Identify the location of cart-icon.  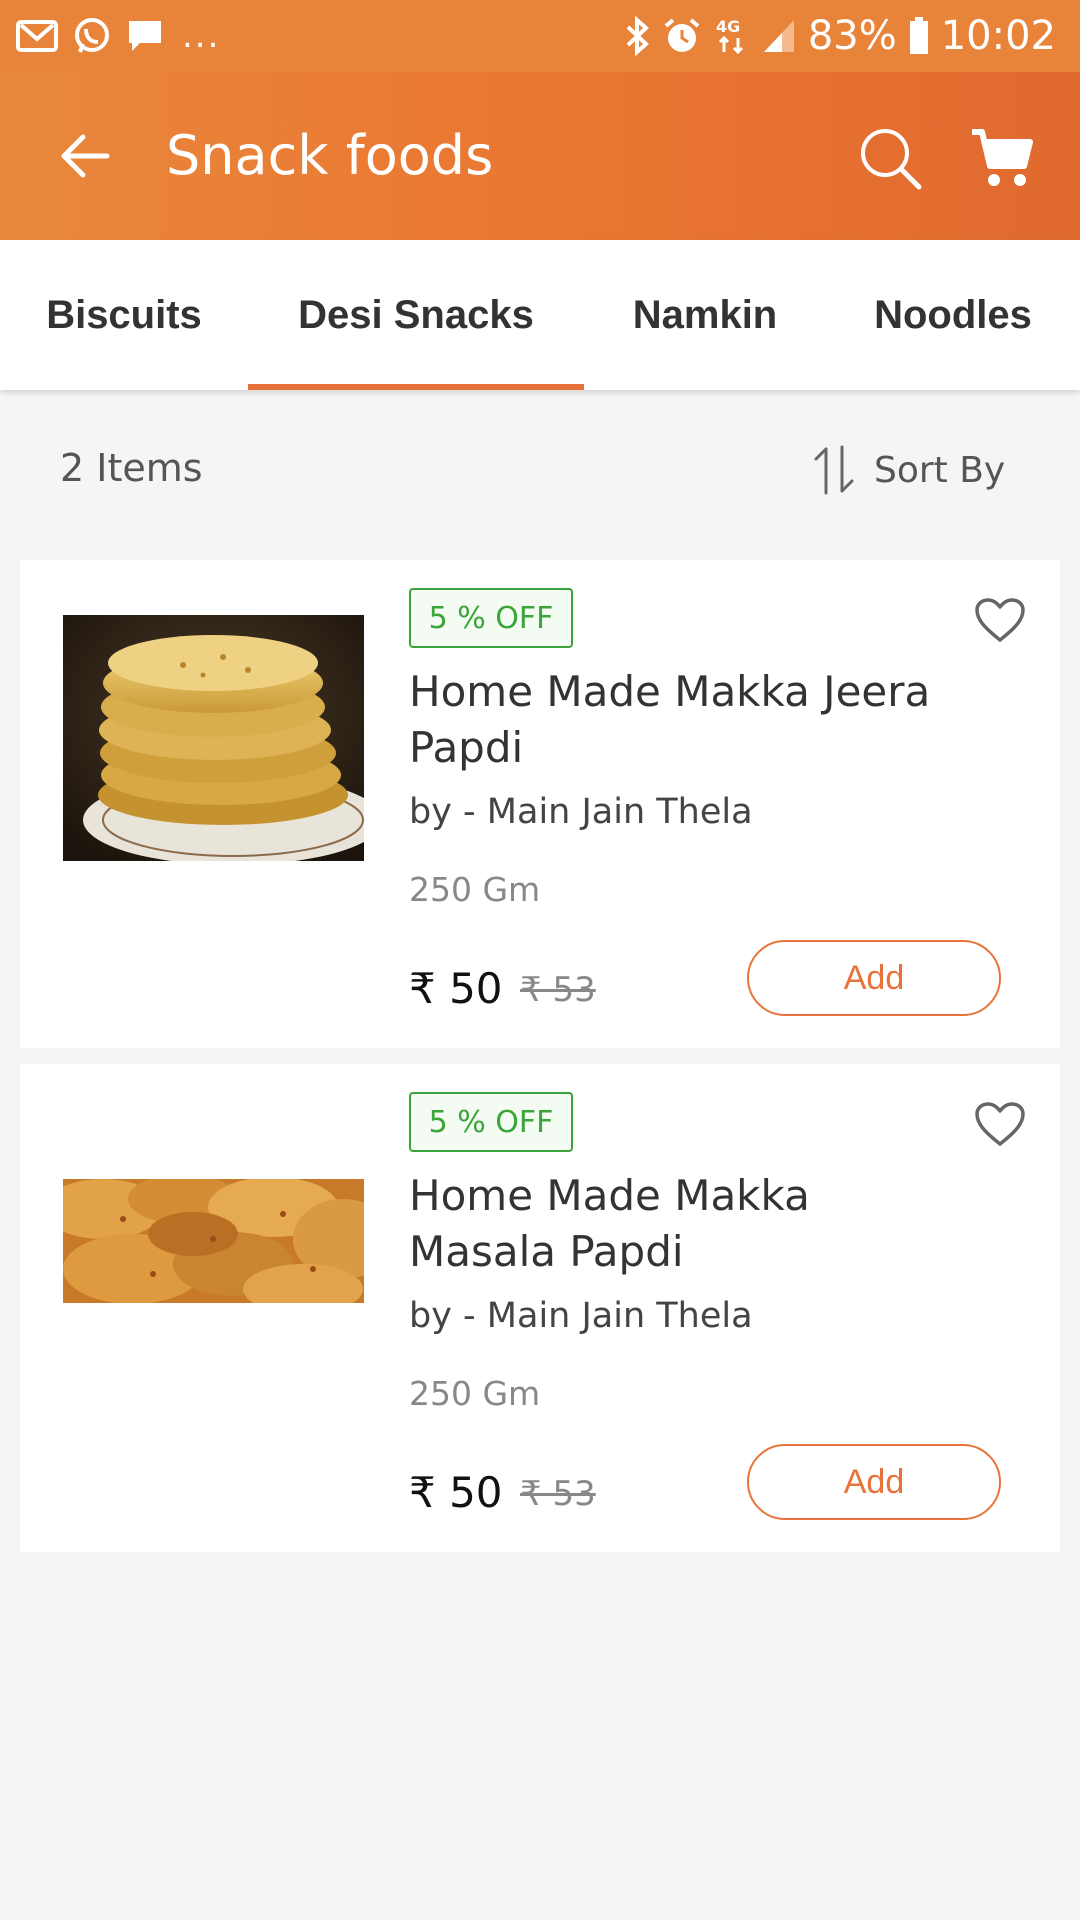
(1002, 157).